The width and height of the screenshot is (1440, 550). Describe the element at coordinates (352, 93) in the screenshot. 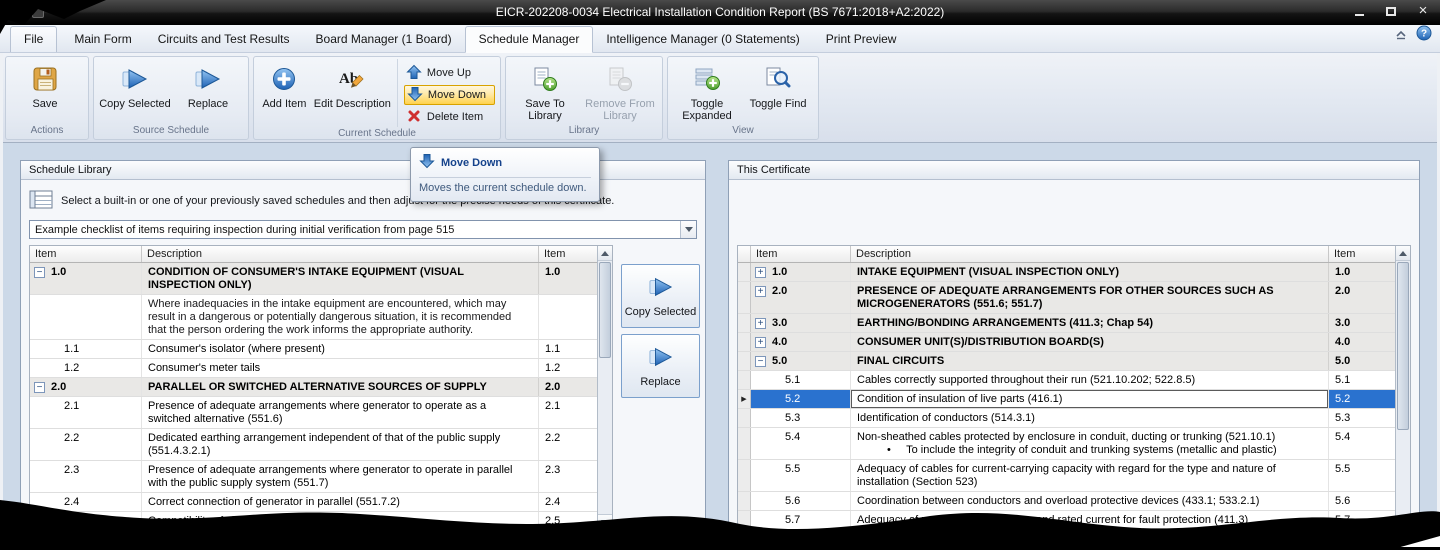

I see `edit-description-button: Ab Edit Description` at that location.